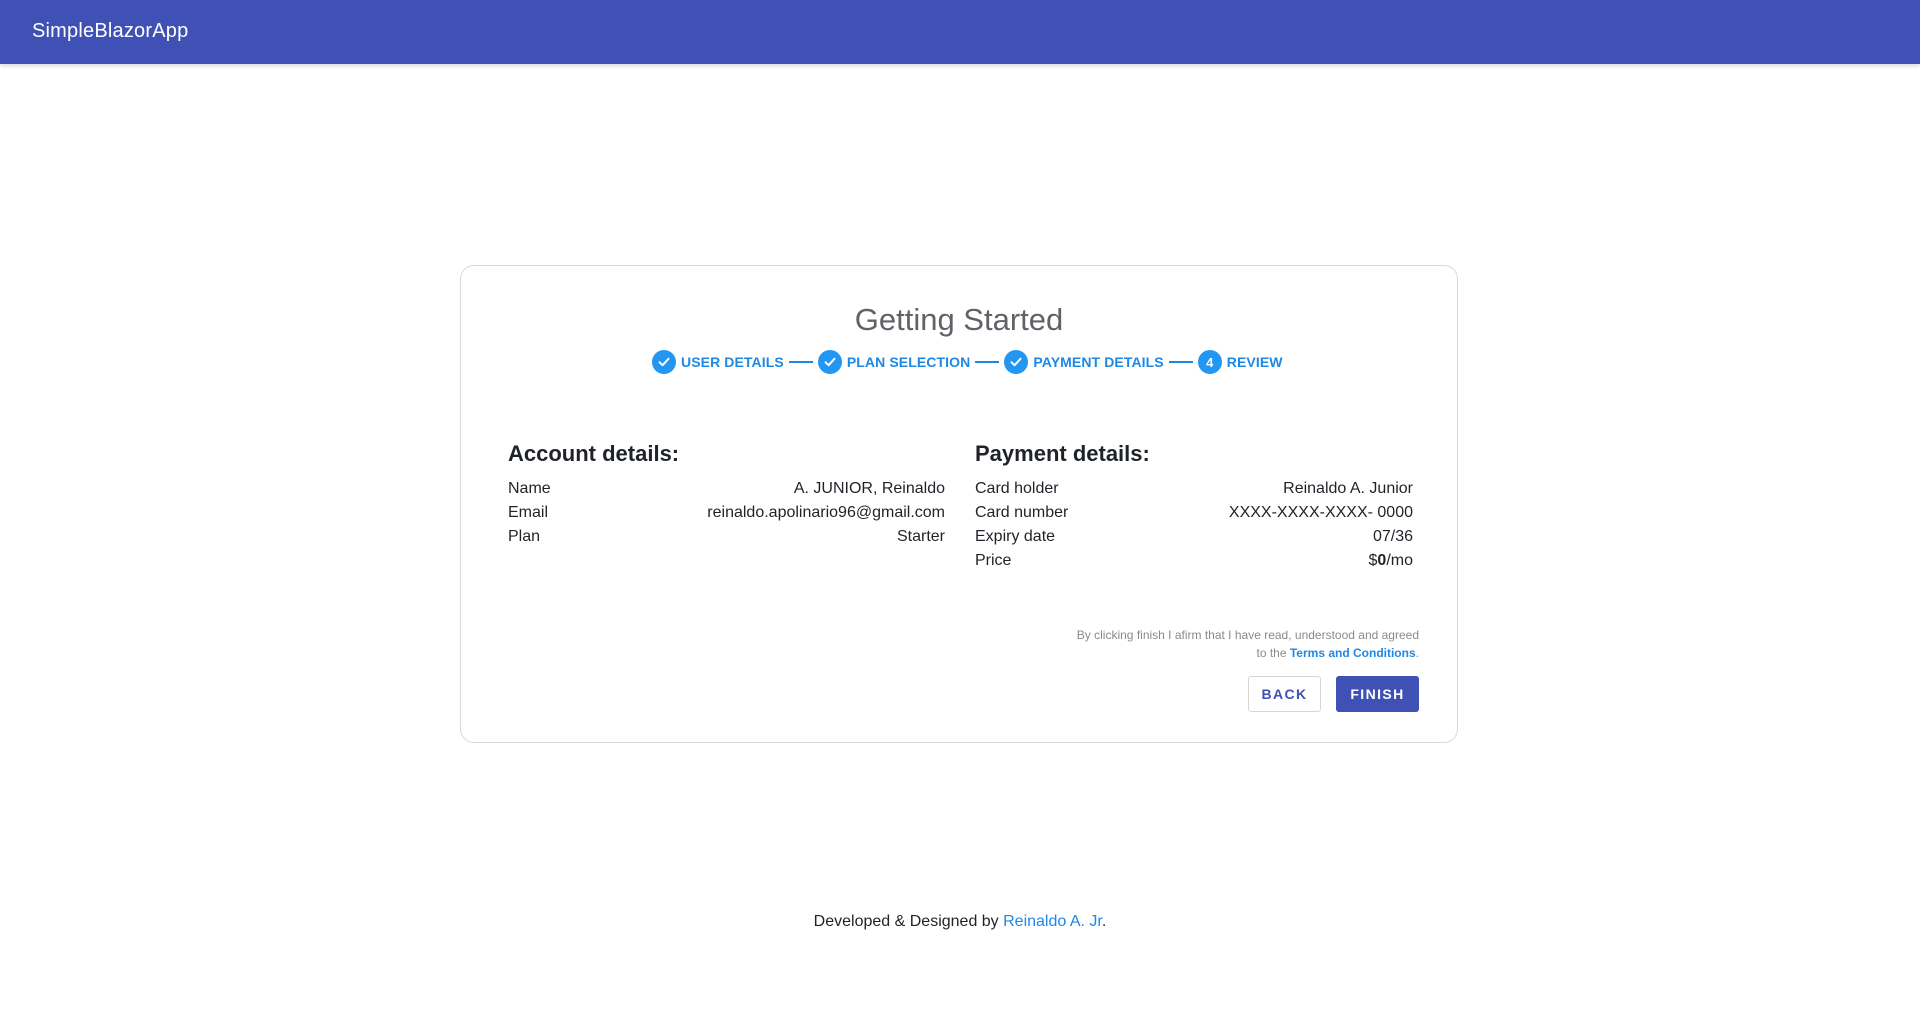 The width and height of the screenshot is (1920, 1034). I want to click on author-link: Reinaldo A. Jr, so click(1052, 921).